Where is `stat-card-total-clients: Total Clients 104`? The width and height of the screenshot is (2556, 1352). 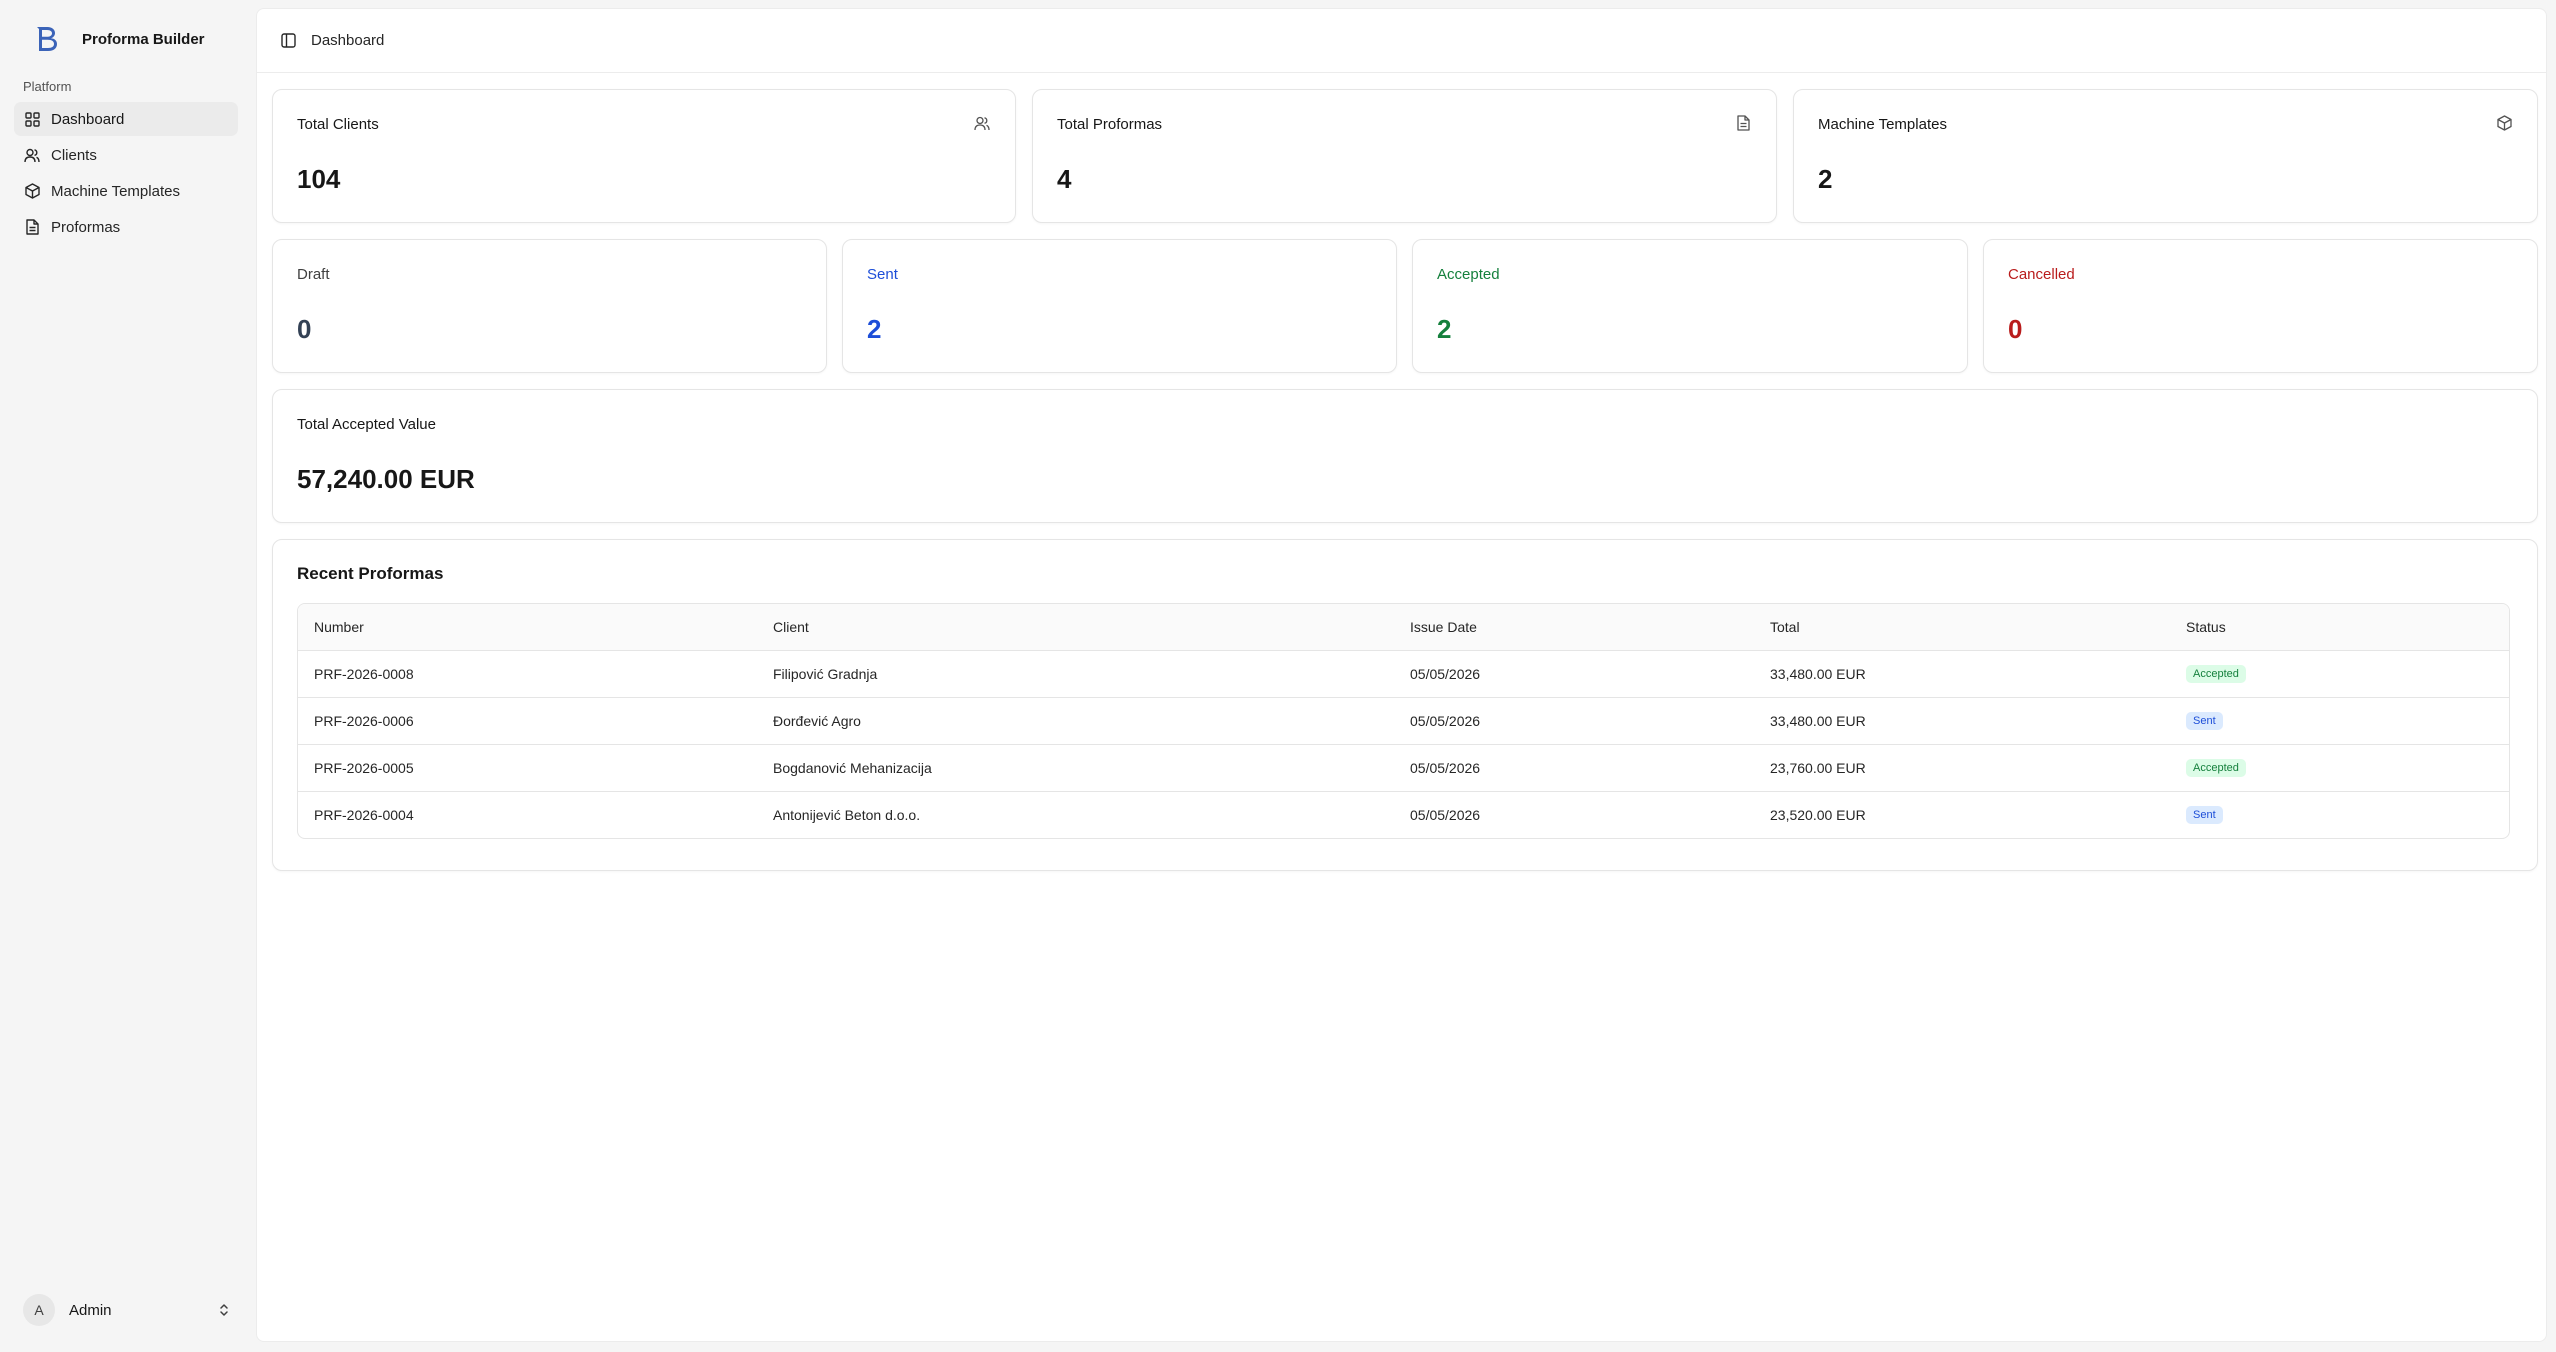
stat-card-total-clients: Total Clients 104 is located at coordinates (644, 156).